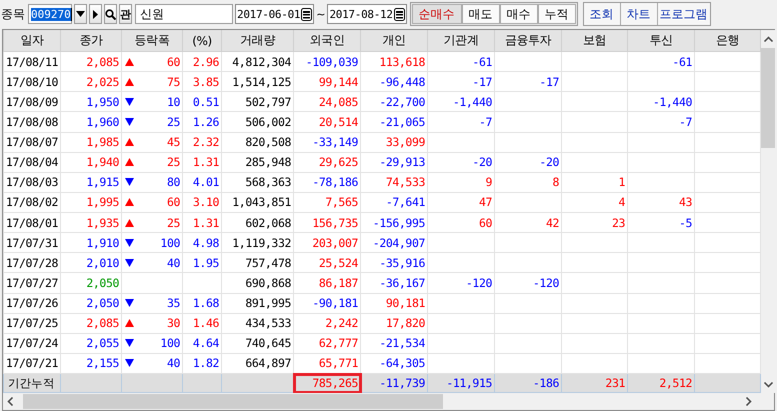  Describe the element at coordinates (388, 401) in the screenshot. I see `horizontal-scrollbar` at that location.